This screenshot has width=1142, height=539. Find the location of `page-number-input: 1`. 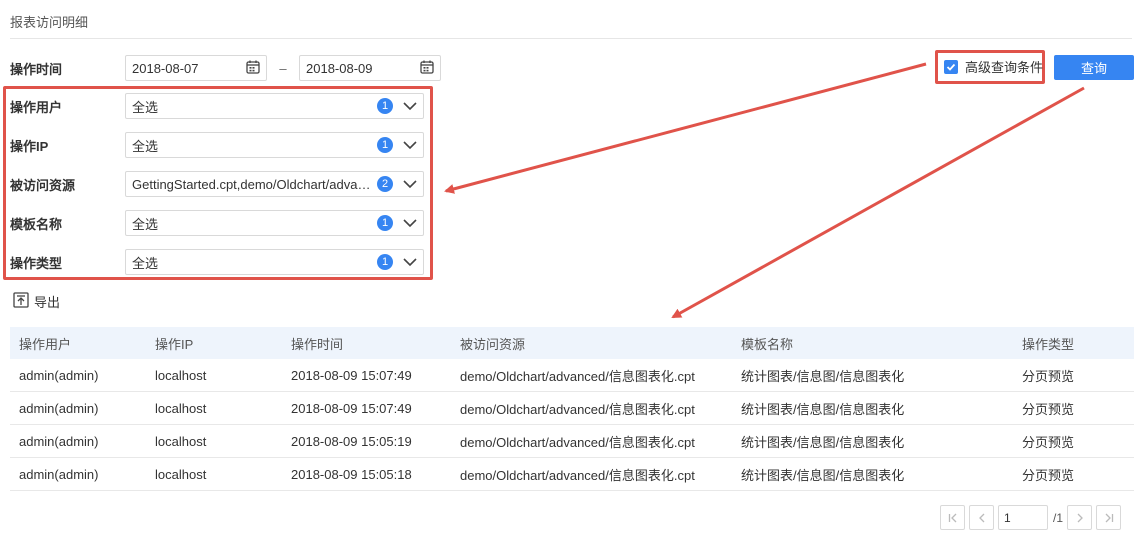

page-number-input: 1 is located at coordinates (1023, 517).